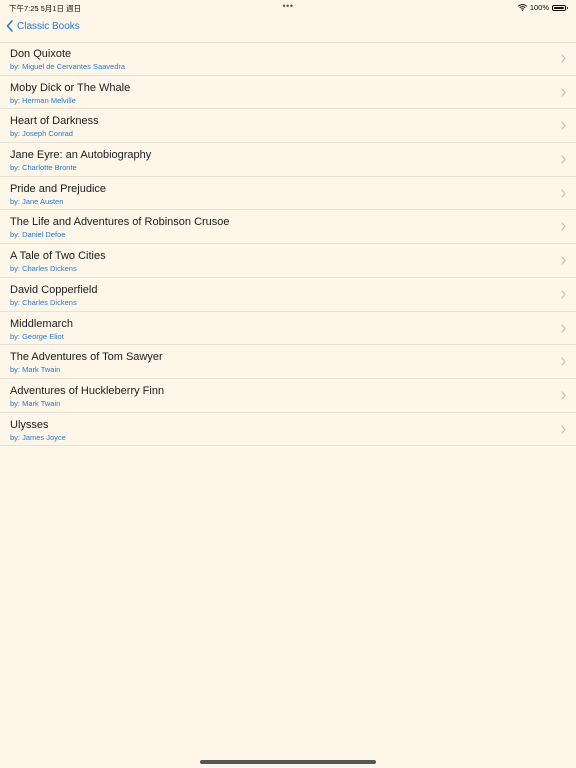 Image resolution: width=576 pixels, height=768 pixels. I want to click on book-author: by: Charlotte Bronte, so click(43, 168).